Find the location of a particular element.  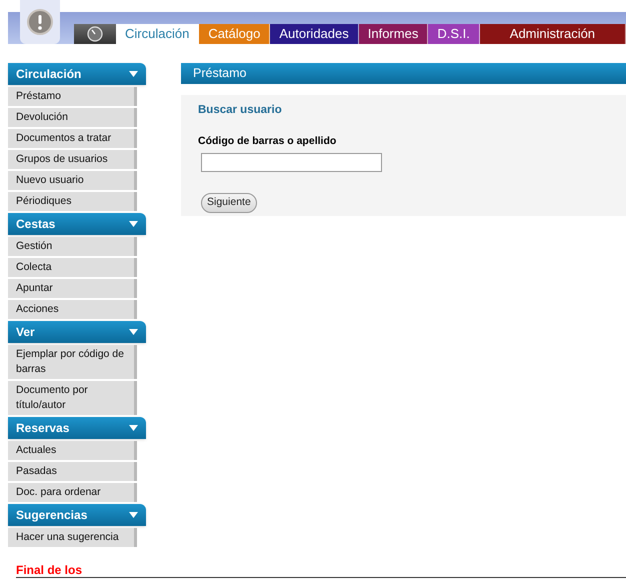

nav-tab: Informes is located at coordinates (393, 34).